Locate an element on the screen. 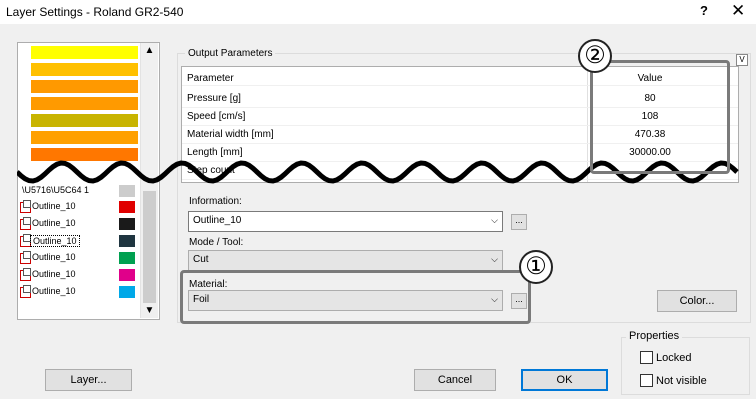 The width and height of the screenshot is (756, 399). callout-badge-1: ① is located at coordinates (536, 267).